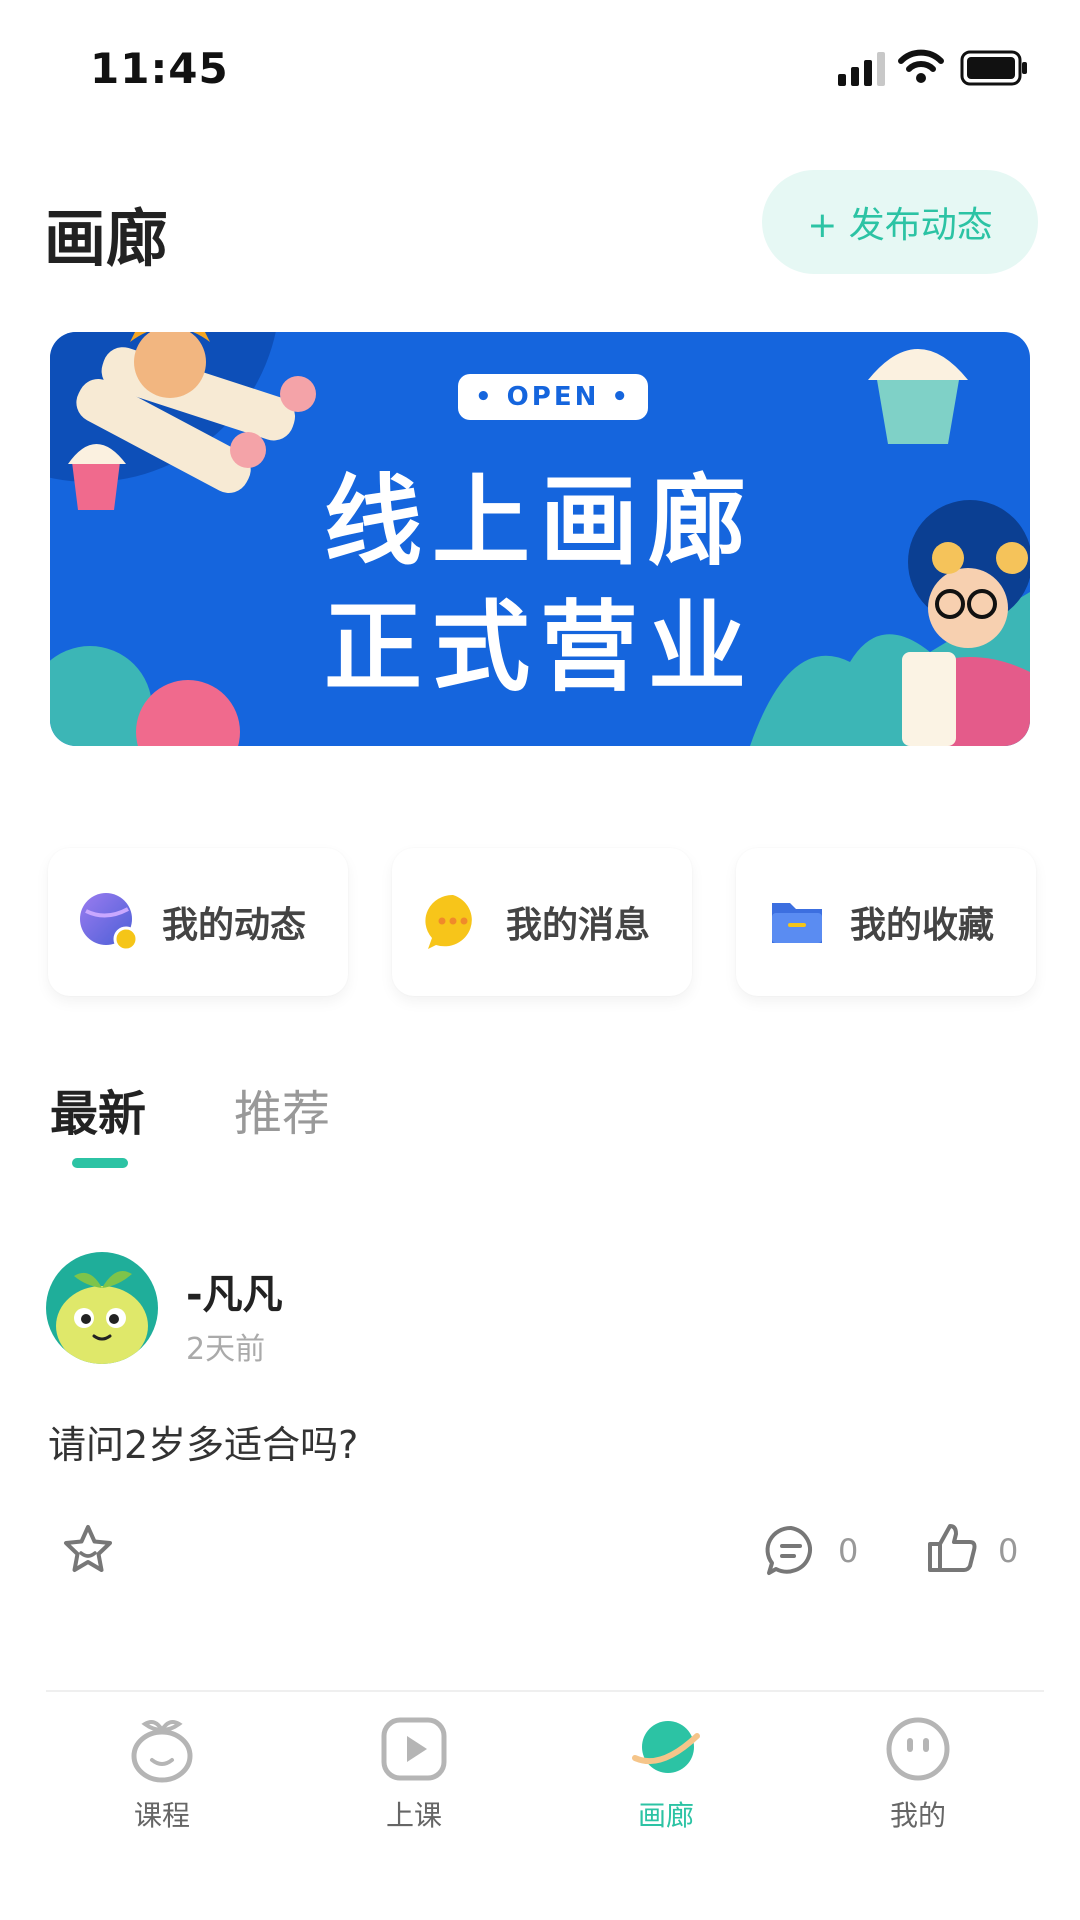 The image size is (1080, 1920). Describe the element at coordinates (952, 1548) in the screenshot. I see `thumbs-up-icon` at that location.